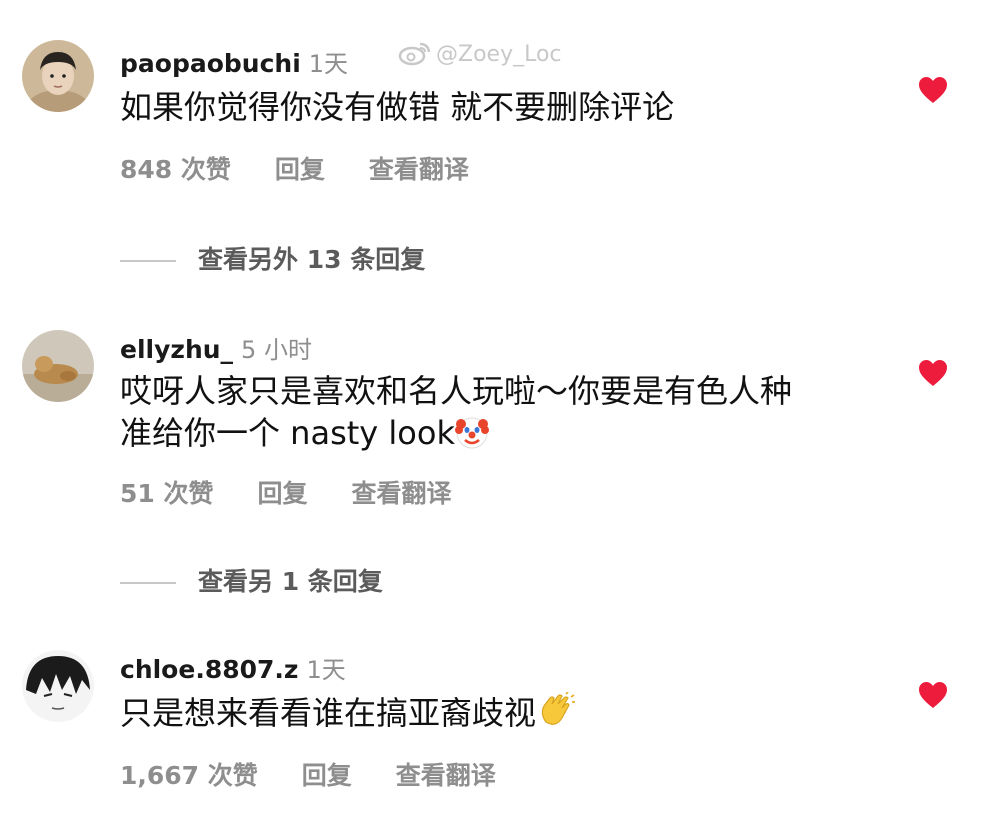 Image resolution: width=1000 pixels, height=831 pixels. I want to click on comment-actions: 848 次赞 回复 查看翻译, so click(294, 168).